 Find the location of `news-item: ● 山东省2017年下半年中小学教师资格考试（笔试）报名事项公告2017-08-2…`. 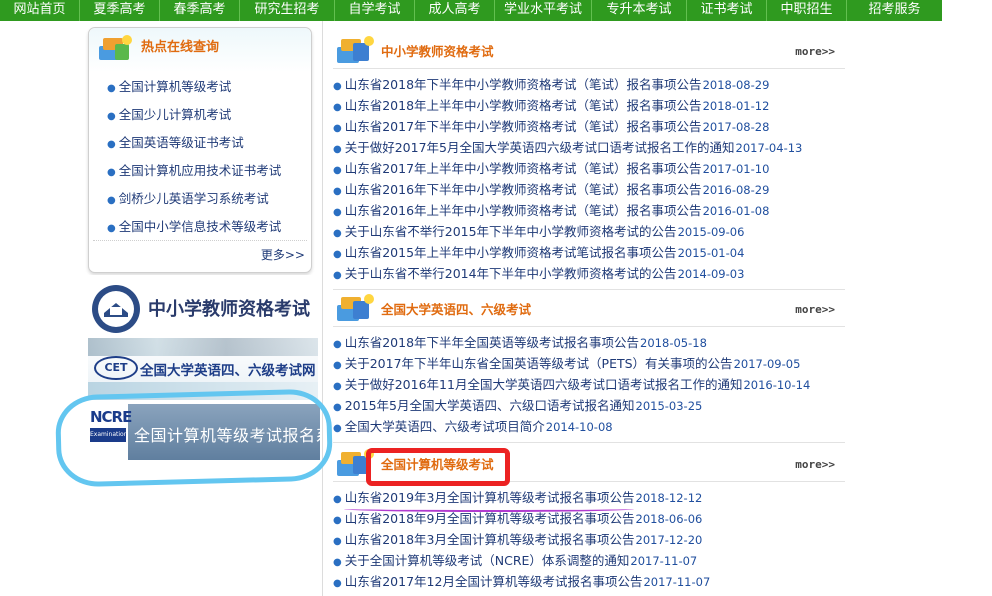

news-item: ● 山东省2017年下半年中小学教师资格考试（笔试）报名事项公告2017-08-2… is located at coordinates (589, 127).